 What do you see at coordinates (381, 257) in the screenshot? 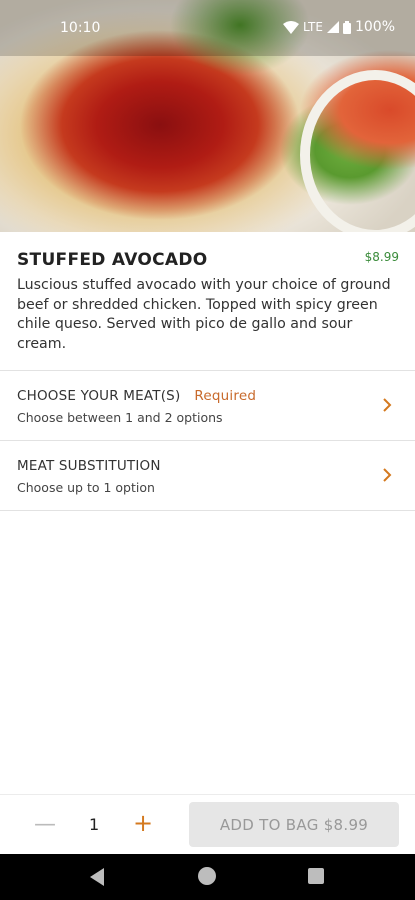
I see `item-price: $8.99` at bounding box center [381, 257].